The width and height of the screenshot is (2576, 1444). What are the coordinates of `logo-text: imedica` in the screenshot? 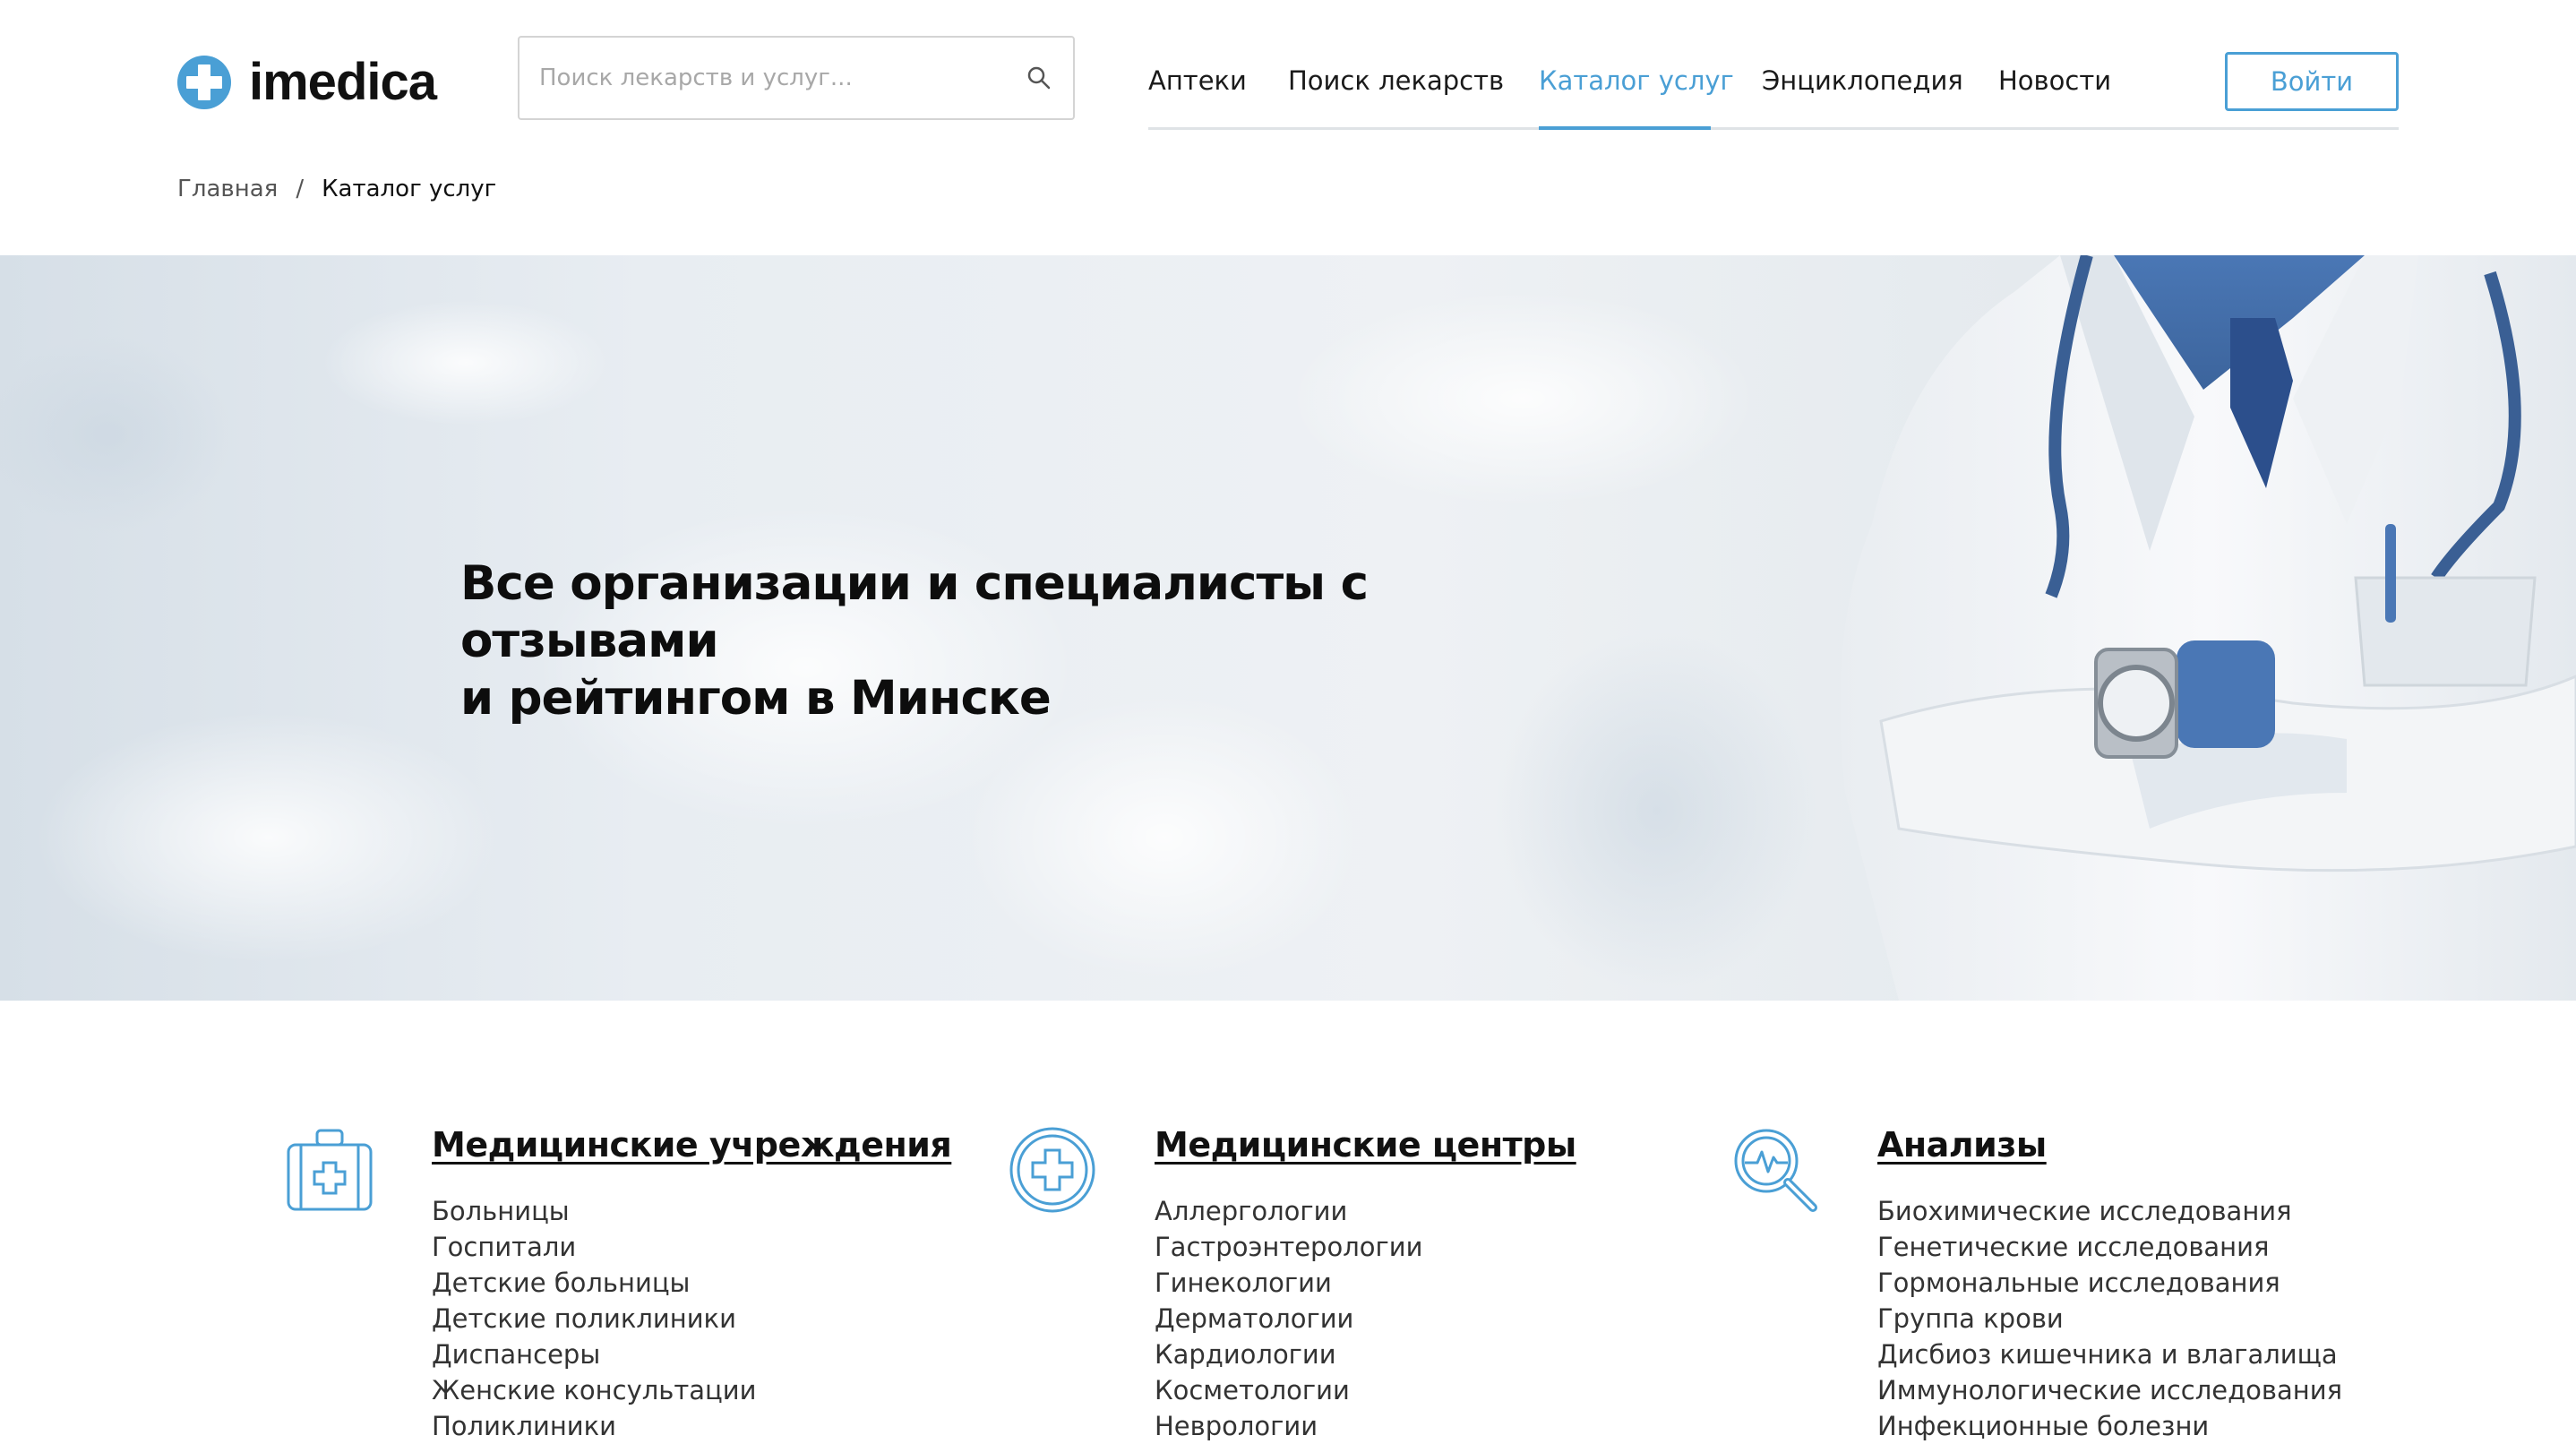 It's located at (343, 82).